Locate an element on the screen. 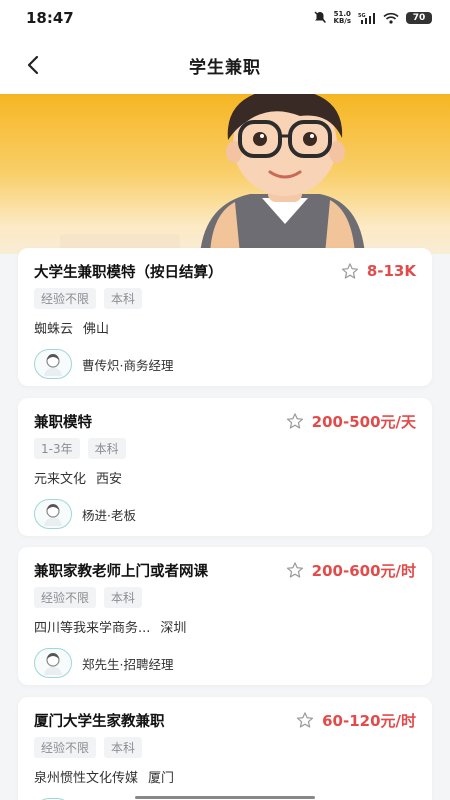  city: 佛山 is located at coordinates (96, 329).